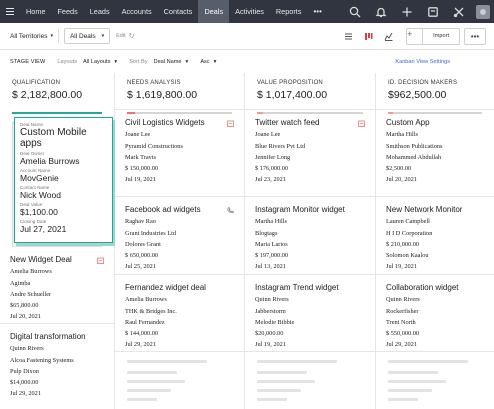 This screenshot has height=409, width=494. What do you see at coordinates (459, 11) in the screenshot?
I see `setup-tools-icon` at bounding box center [459, 11].